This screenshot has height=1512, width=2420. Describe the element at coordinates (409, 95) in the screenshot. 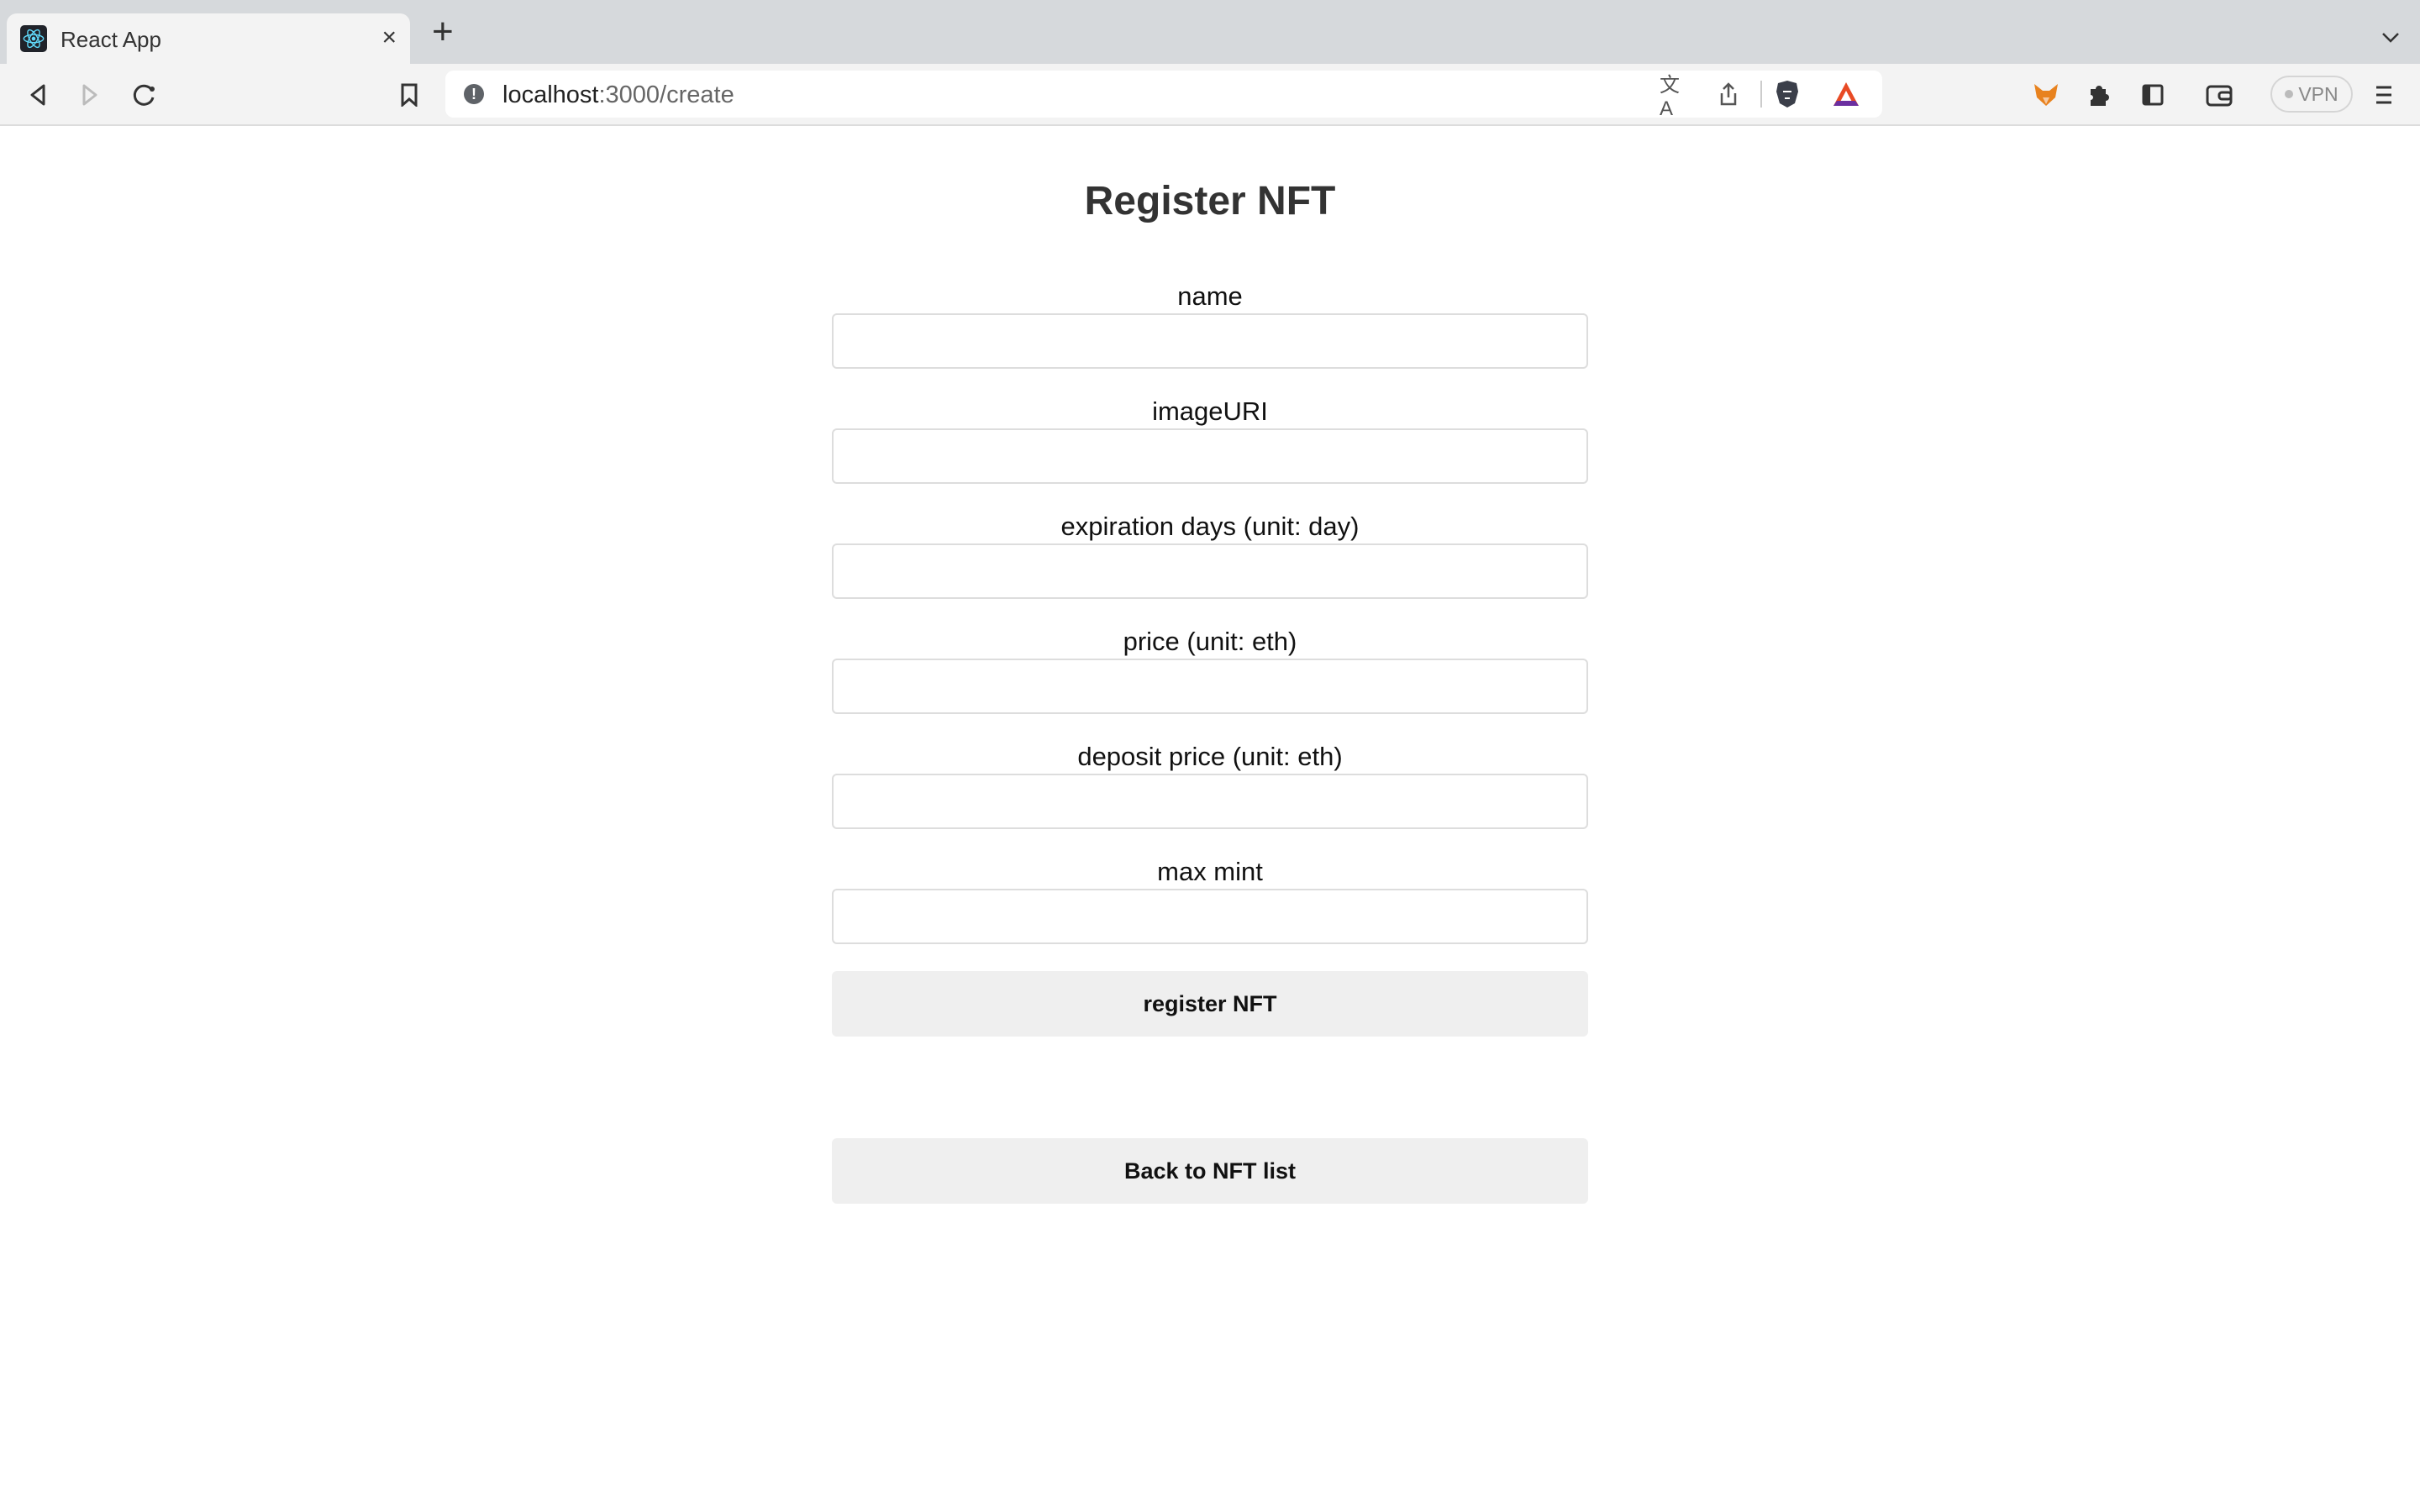

I see `bookmark-icon` at that location.